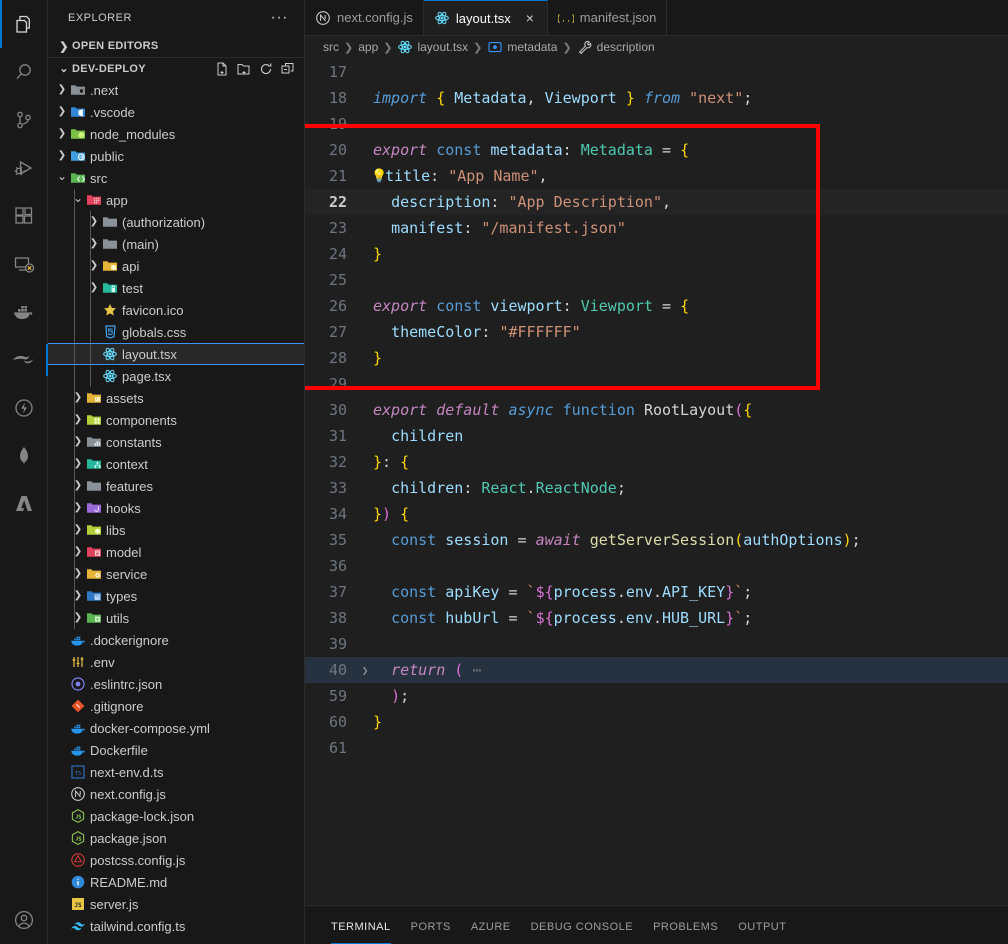  Describe the element at coordinates (616, 47) in the screenshot. I see `breadcrumb-item-description: description` at that location.